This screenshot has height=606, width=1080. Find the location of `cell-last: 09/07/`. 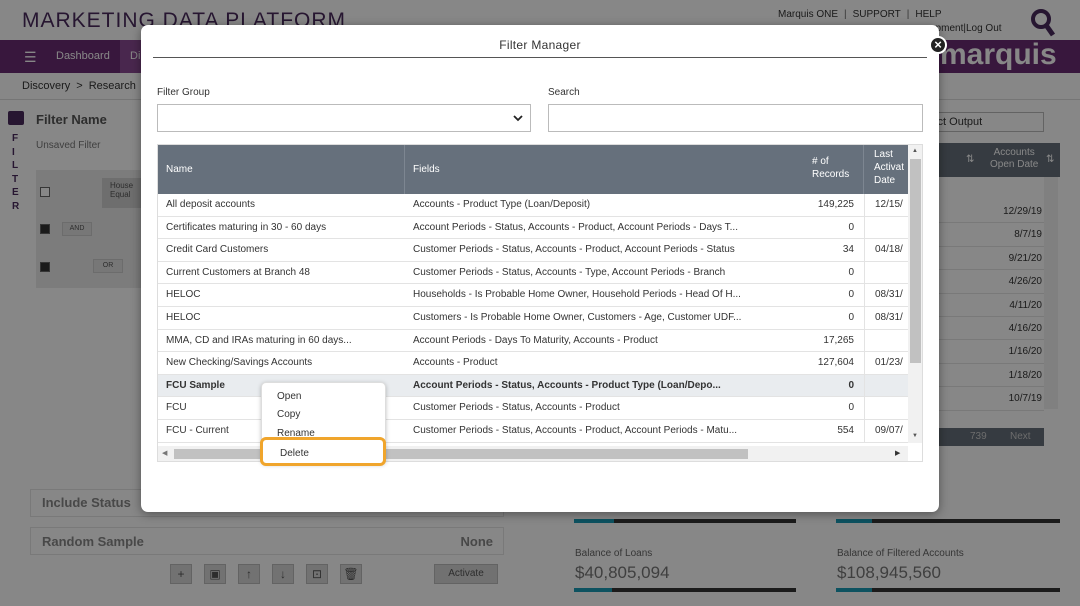

cell-last: 09/07/ is located at coordinates (886, 430).